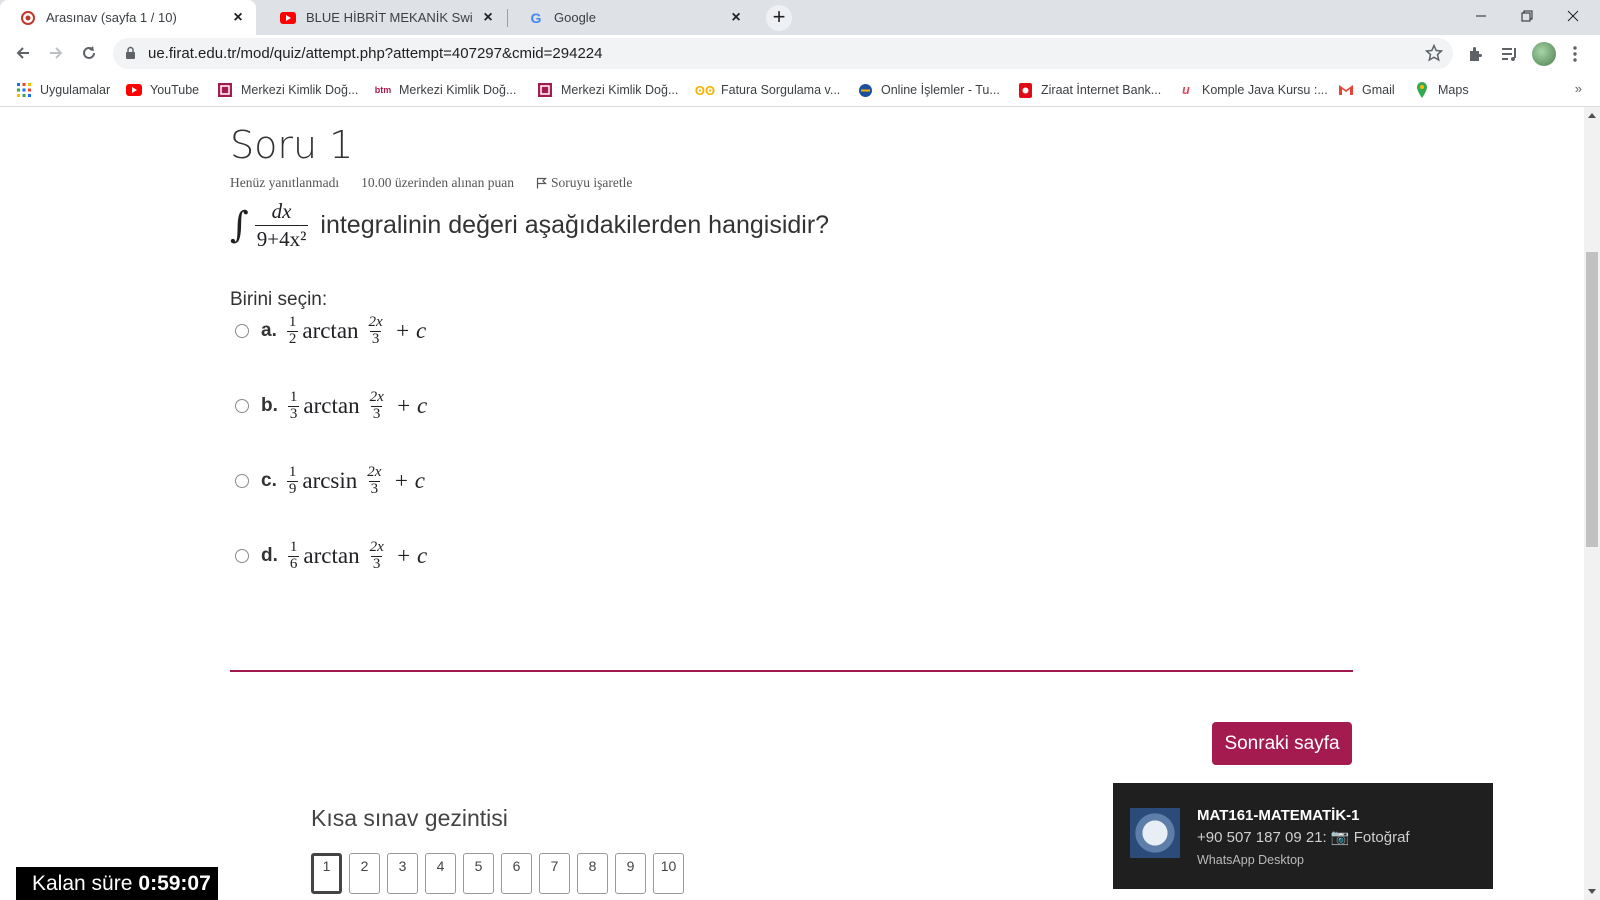  What do you see at coordinates (63, 90) in the screenshot?
I see `bookmark-apps: Uygulamalar` at bounding box center [63, 90].